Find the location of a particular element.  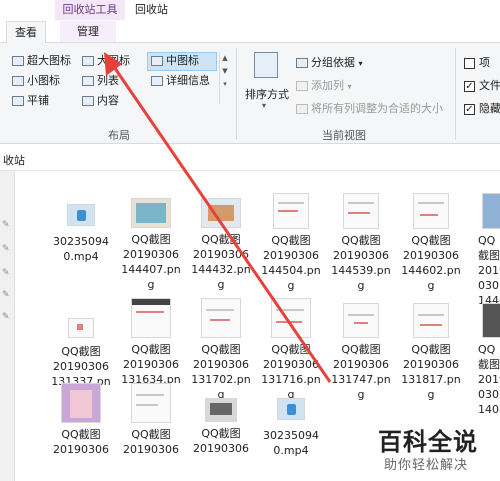

list-icon is located at coordinates (88, 81).